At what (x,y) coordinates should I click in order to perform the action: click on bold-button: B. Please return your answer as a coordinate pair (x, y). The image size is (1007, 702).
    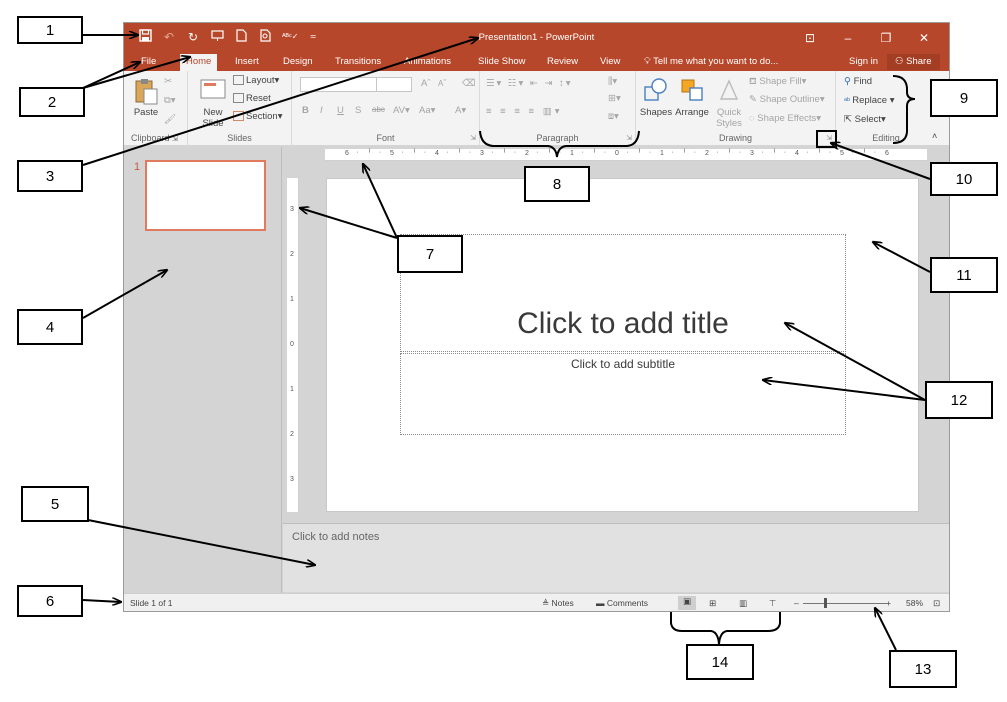
    Looking at the image, I should click on (305, 110).